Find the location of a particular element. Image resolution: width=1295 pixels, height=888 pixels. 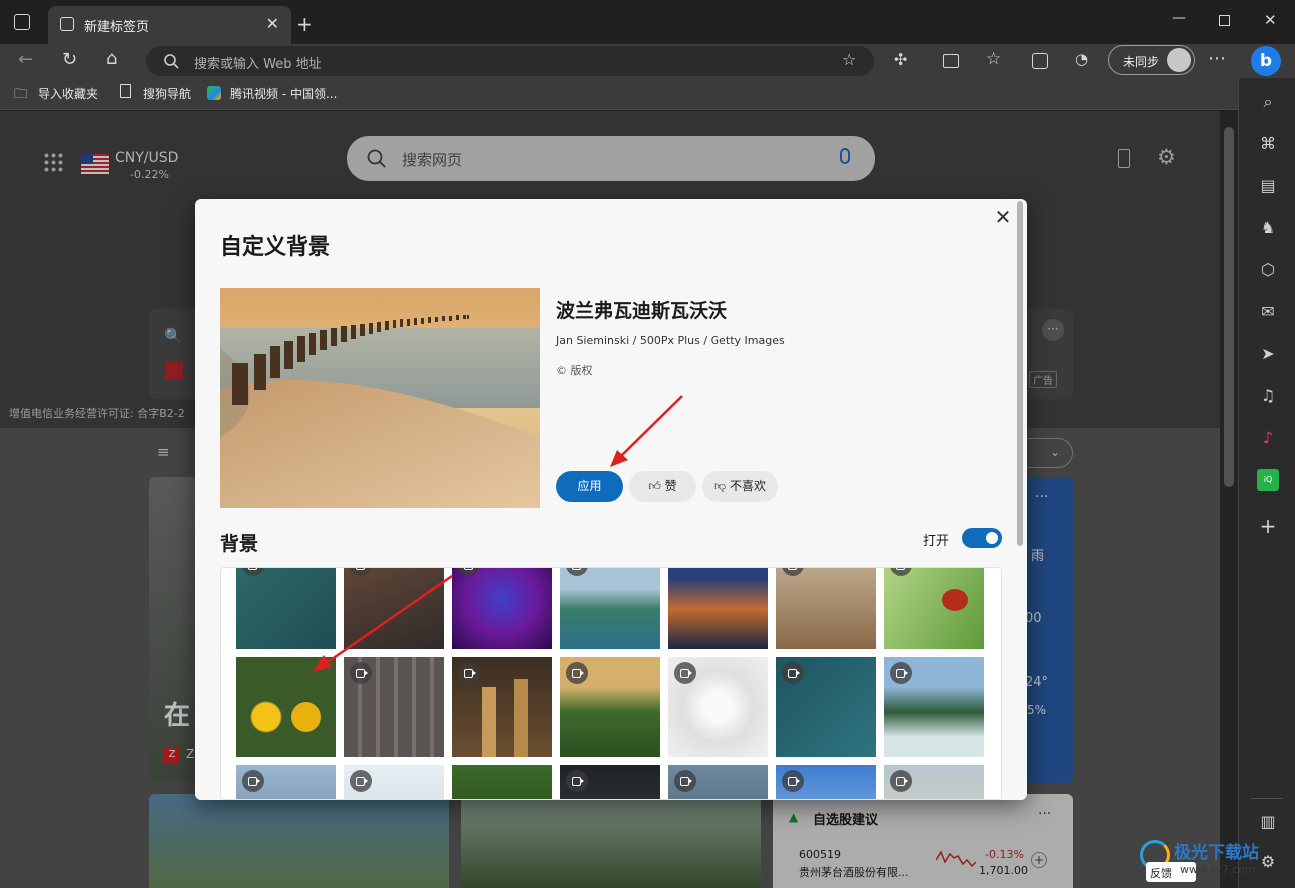

tab-new-tab: 新建标签页 ✕ is located at coordinates (169, 25).